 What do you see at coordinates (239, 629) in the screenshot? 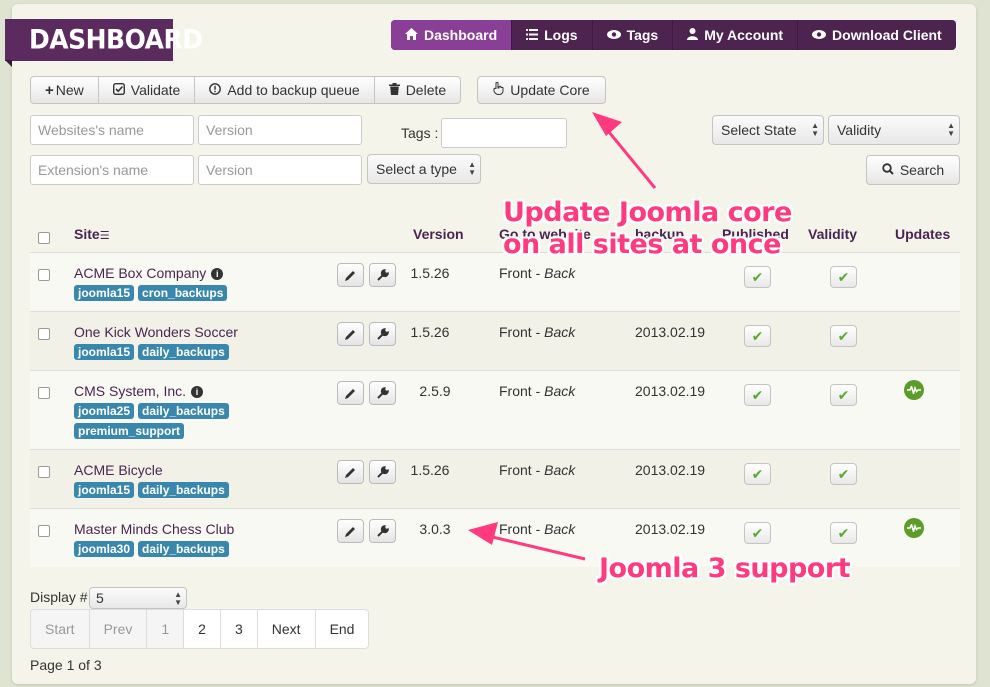
I see `page-3: 3` at bounding box center [239, 629].